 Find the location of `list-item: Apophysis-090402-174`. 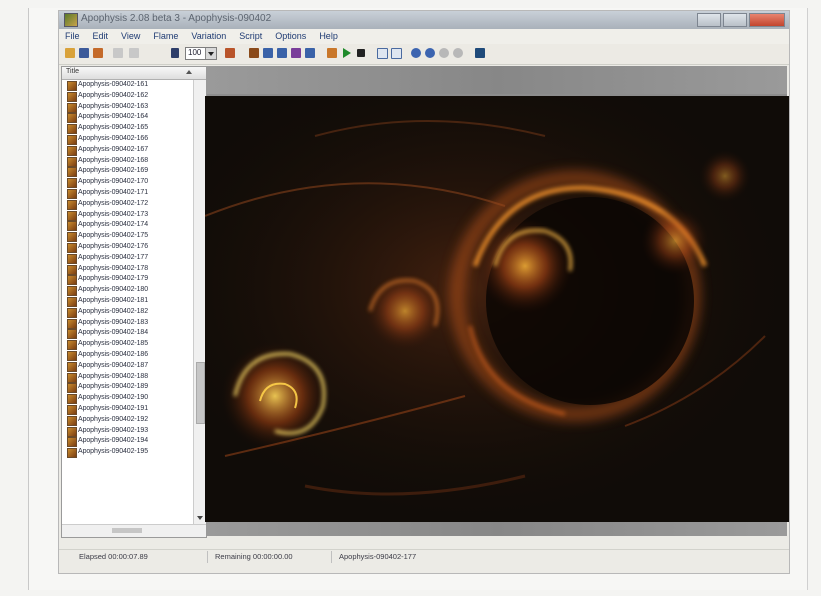

list-item: Apophysis-090402-174 is located at coordinates (127, 226).